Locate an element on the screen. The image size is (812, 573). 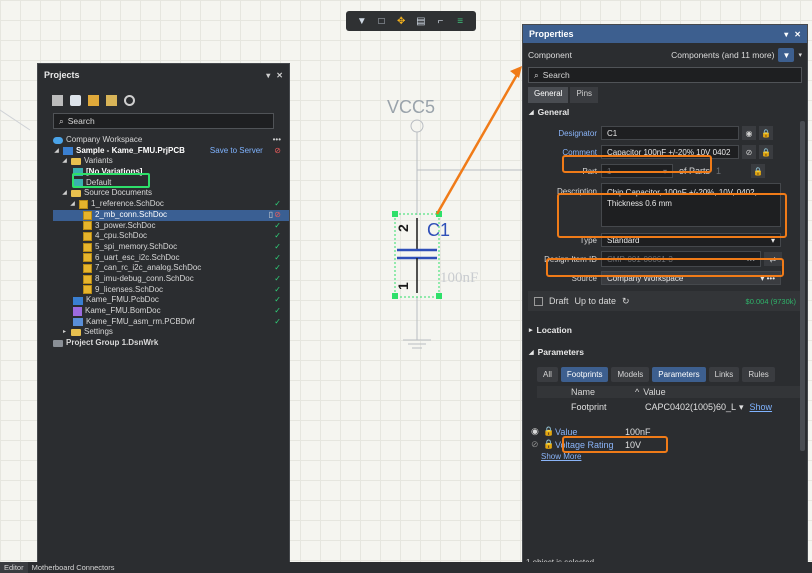
properties-search-input: ⌕ Search is located at coordinates (665, 75).